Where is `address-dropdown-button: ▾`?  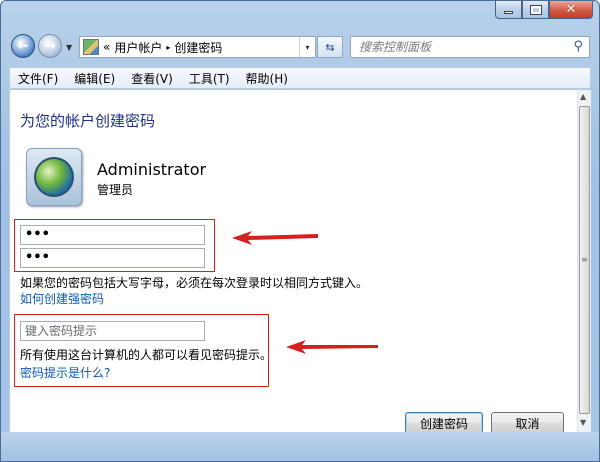 address-dropdown-button: ▾ is located at coordinates (307, 47).